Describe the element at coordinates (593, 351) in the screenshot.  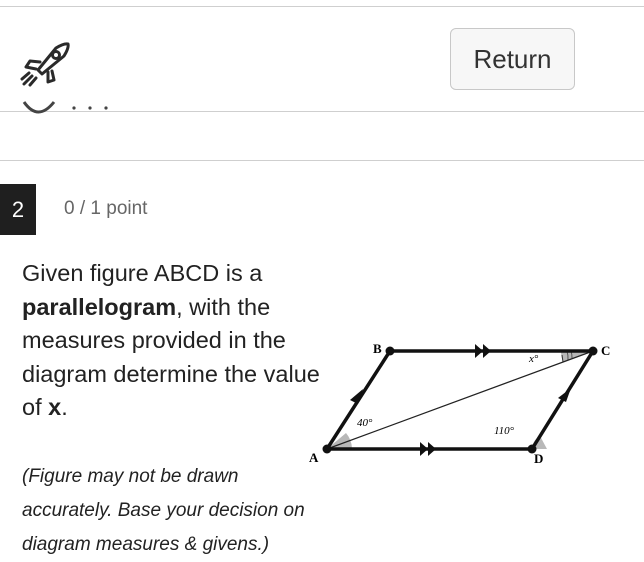
I see `vertex-c-point` at that location.